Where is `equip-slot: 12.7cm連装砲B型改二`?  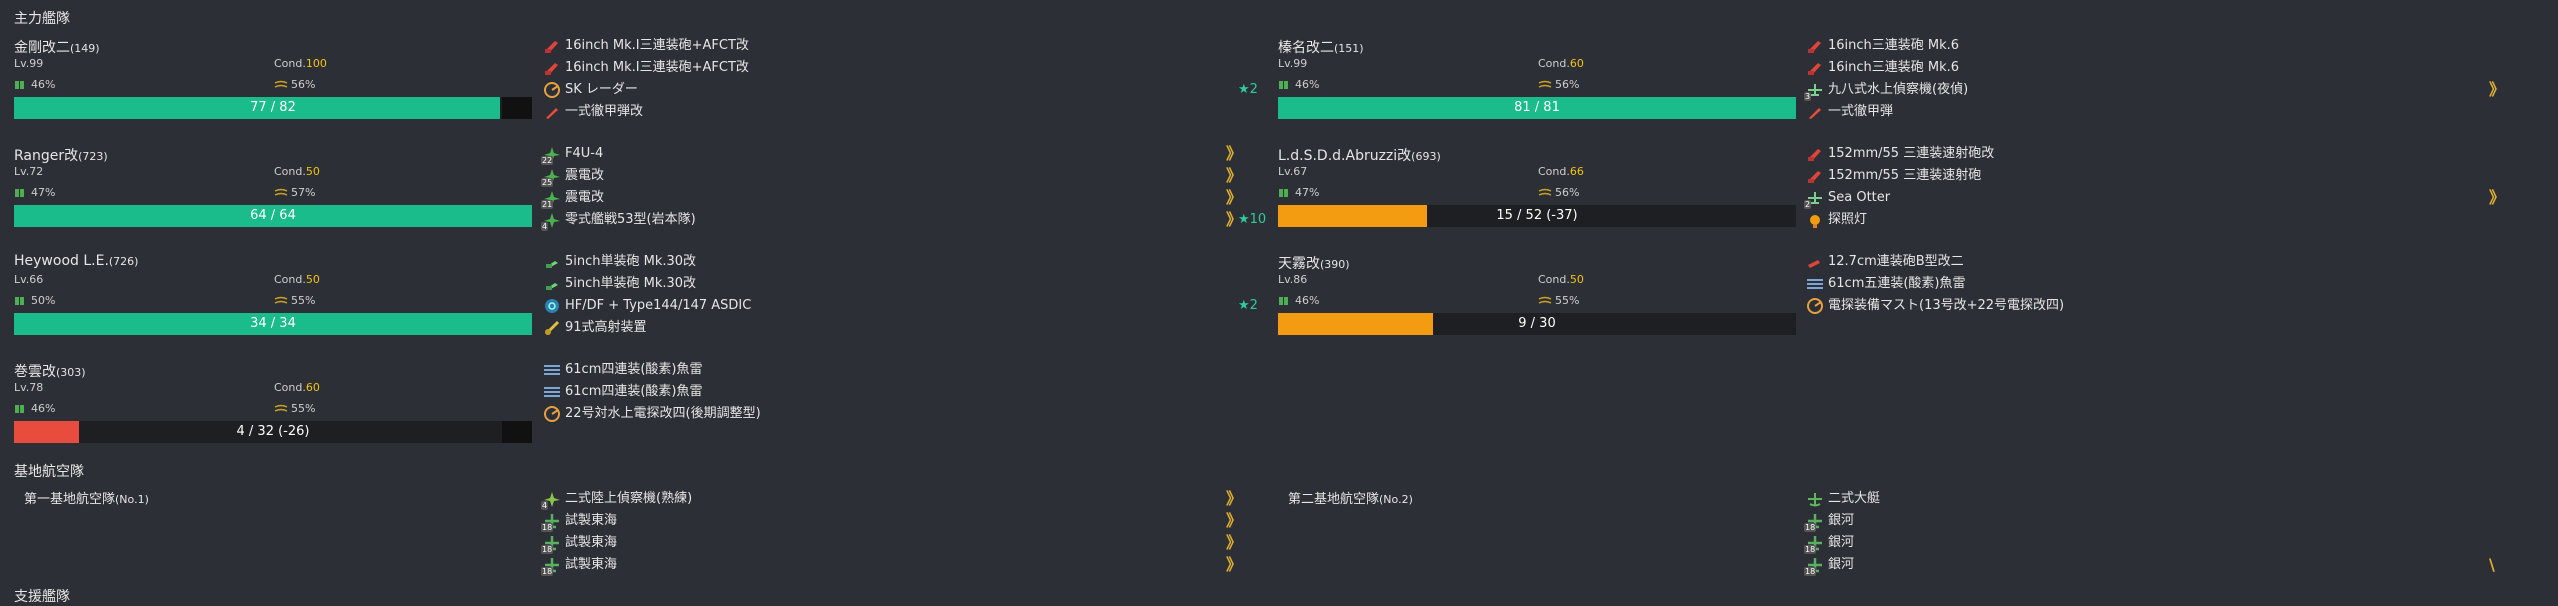 equip-slot: 12.7cm連装砲B型改二 is located at coordinates (2156, 262).